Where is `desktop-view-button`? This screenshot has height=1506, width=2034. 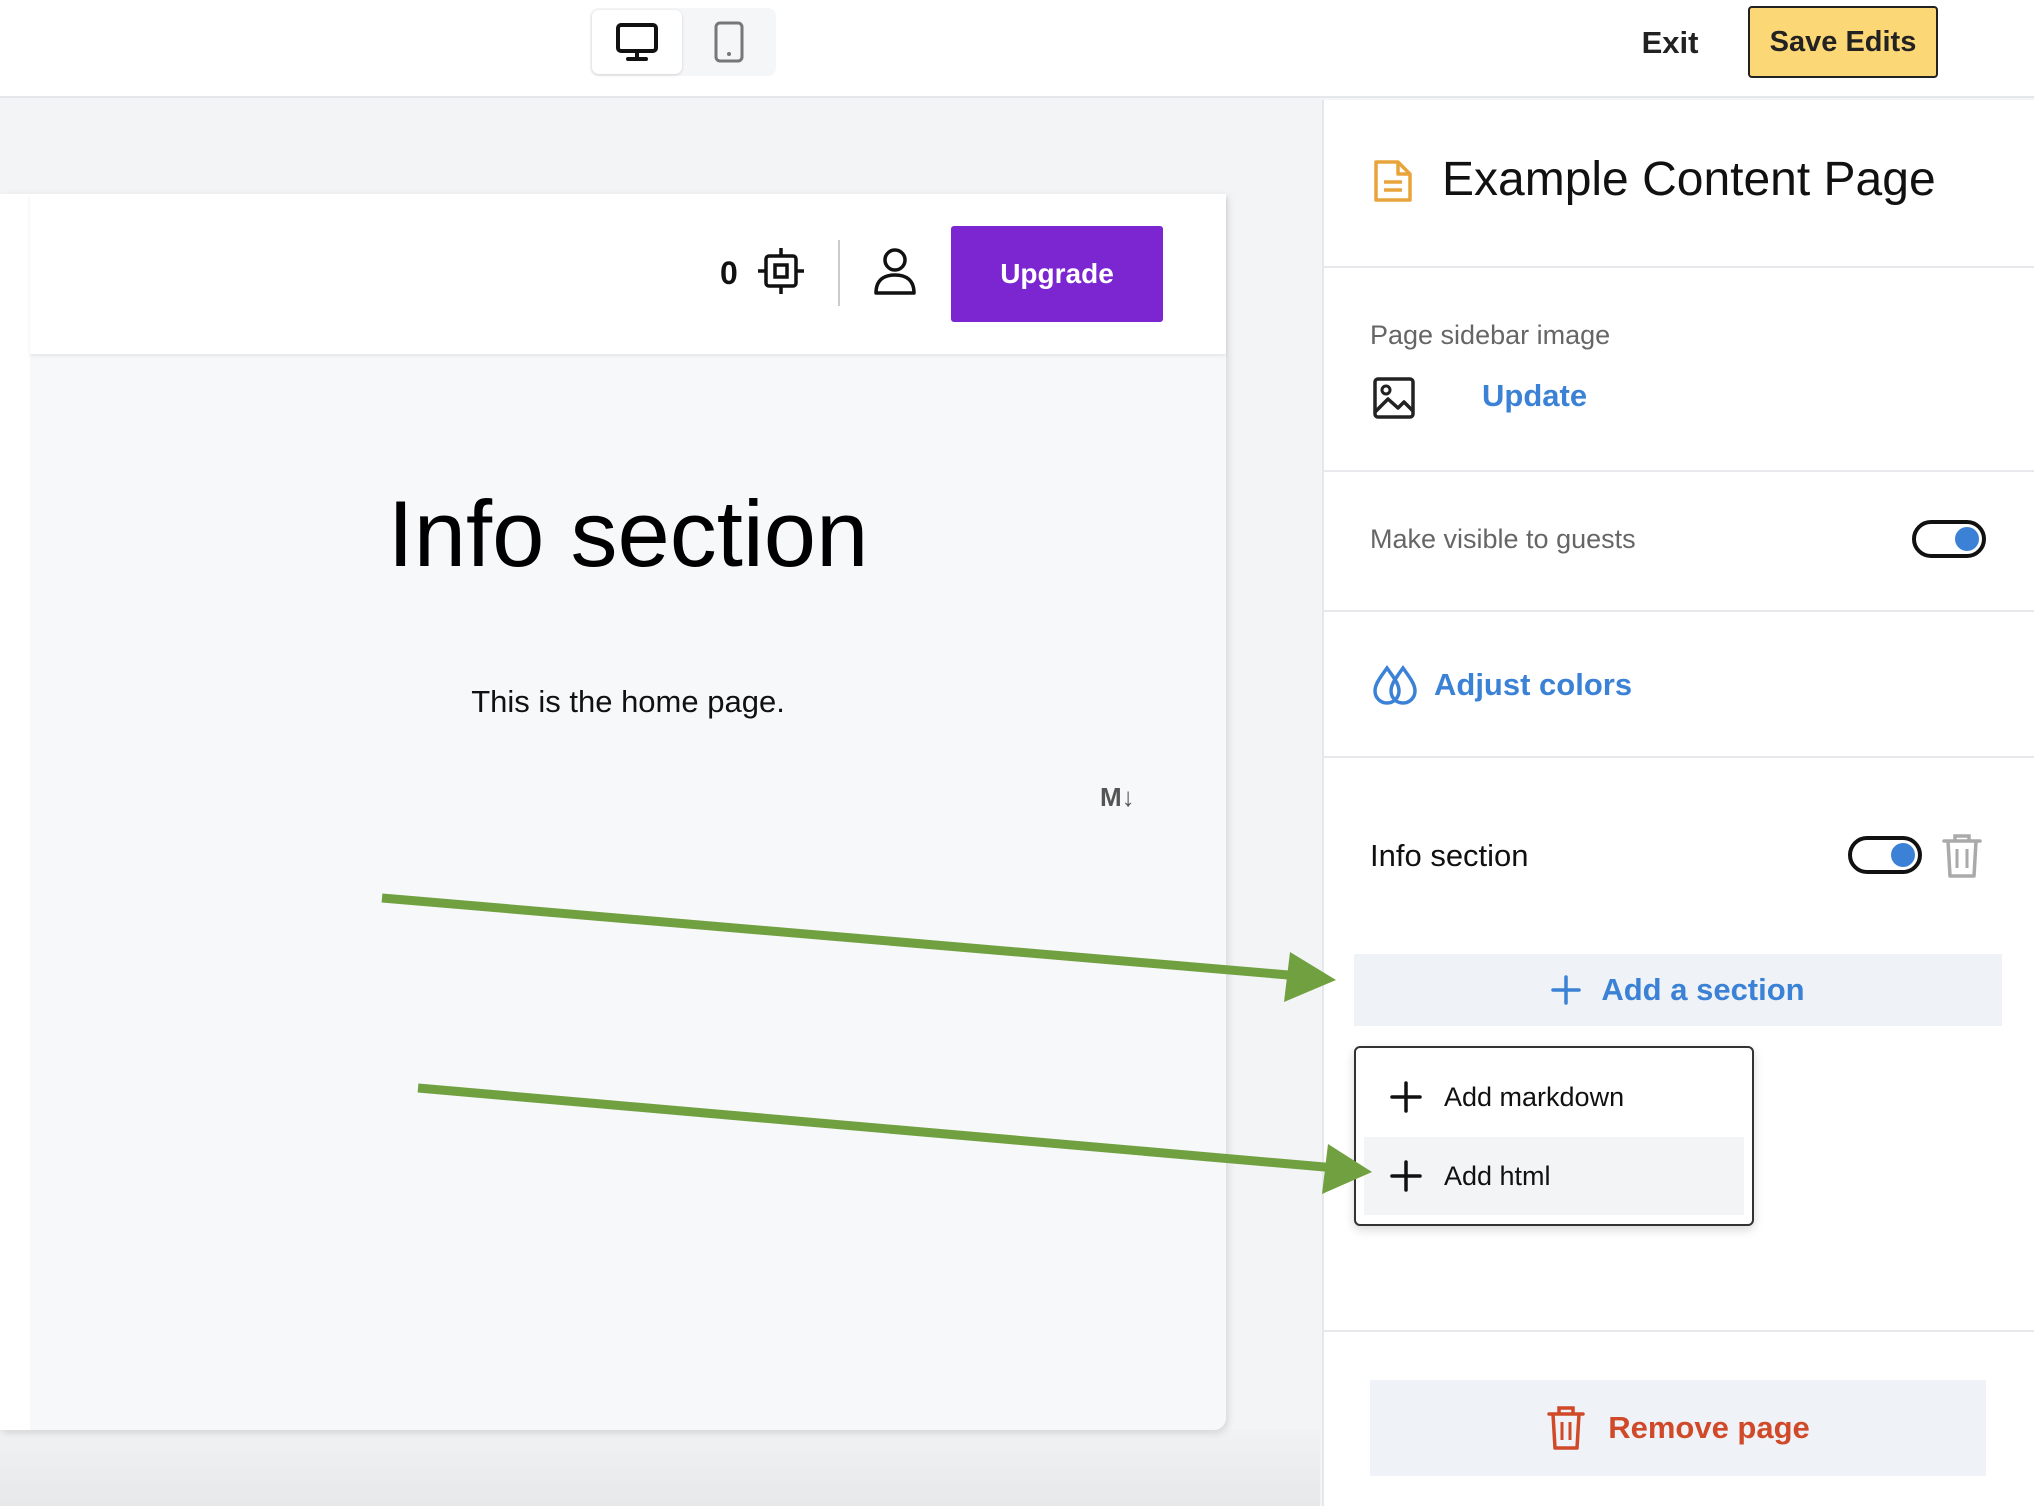
desktop-view-button is located at coordinates (637, 42).